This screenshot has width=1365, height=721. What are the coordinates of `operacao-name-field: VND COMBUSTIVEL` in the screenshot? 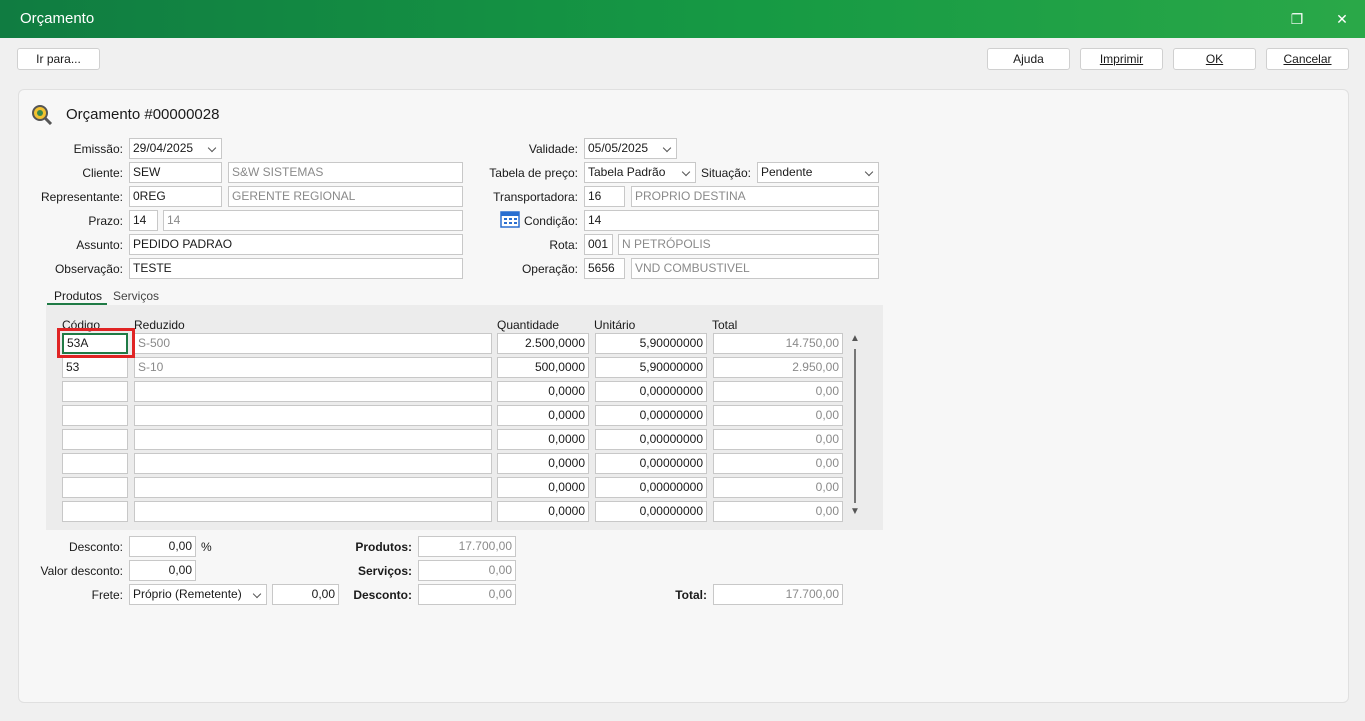 It's located at (755, 268).